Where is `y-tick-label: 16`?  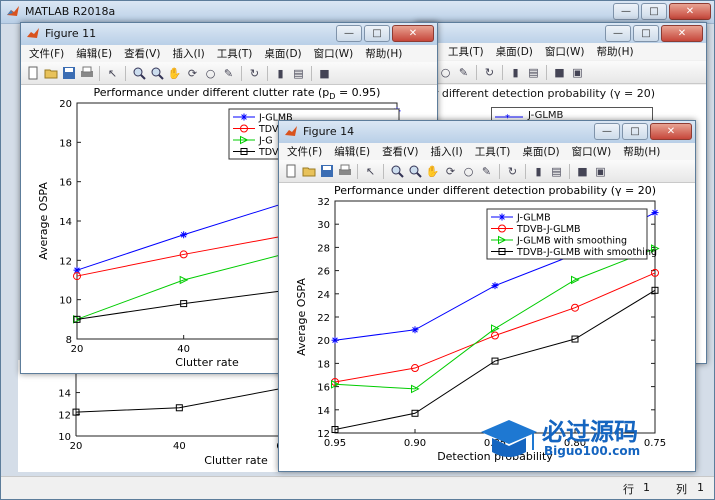 y-tick-label: 16 is located at coordinates (323, 388).